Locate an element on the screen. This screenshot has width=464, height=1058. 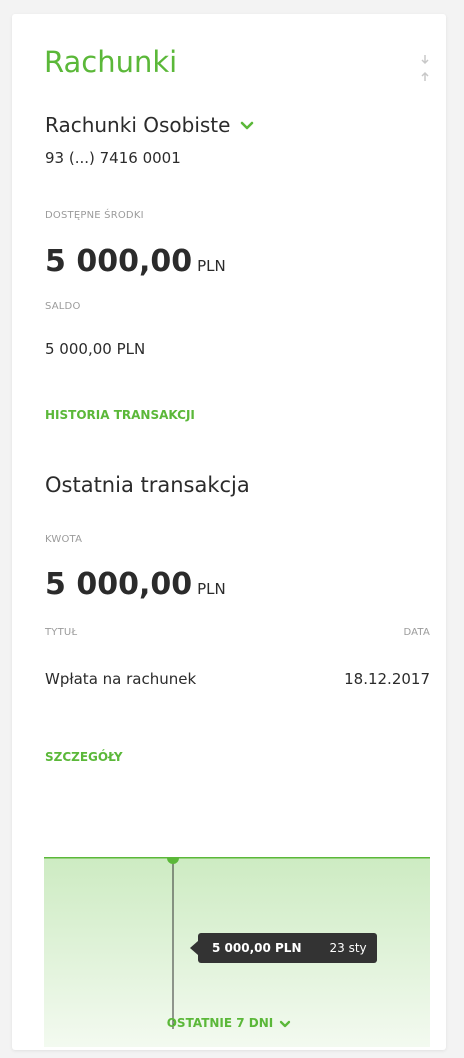
chart-tooltip: 5 000,00 PLN 23 sty is located at coordinates (283, 948).